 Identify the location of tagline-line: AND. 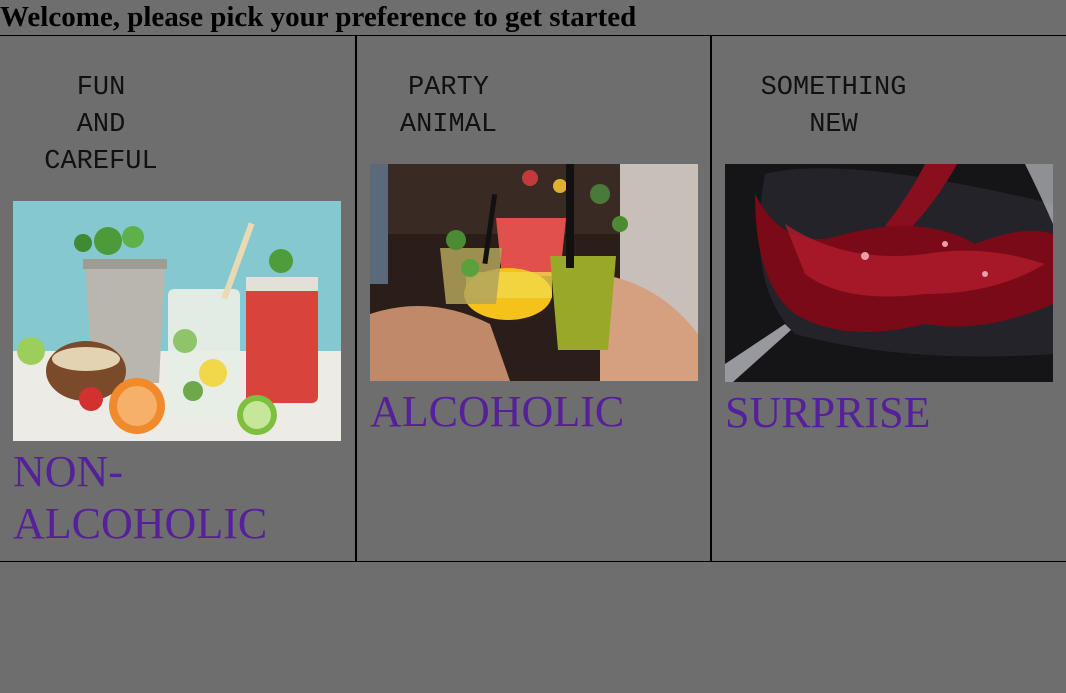
(101, 125).